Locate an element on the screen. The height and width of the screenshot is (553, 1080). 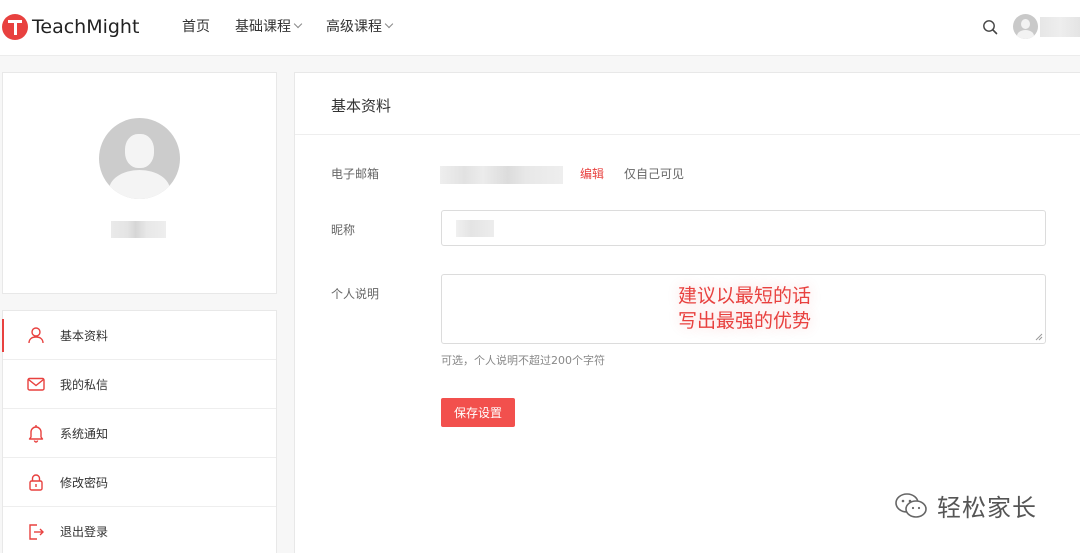
sidebar-item-label: 系统通知 is located at coordinates (84, 433).